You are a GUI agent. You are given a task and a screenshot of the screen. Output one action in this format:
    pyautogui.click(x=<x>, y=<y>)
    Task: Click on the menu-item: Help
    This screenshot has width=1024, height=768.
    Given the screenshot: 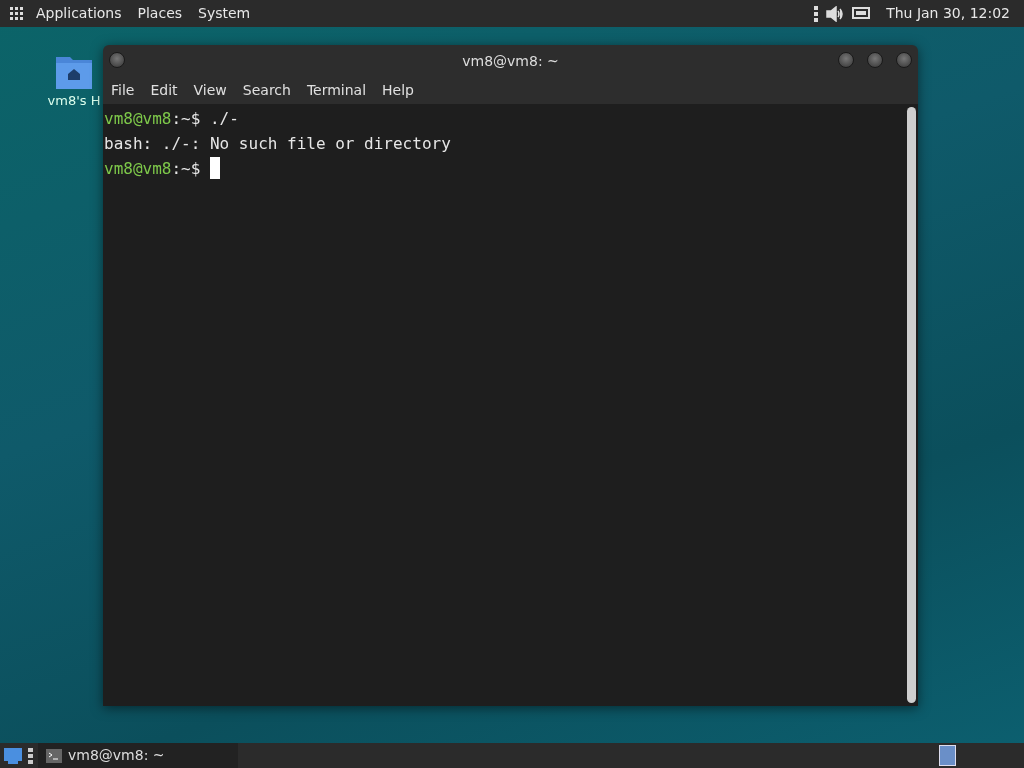 What is the action you would take?
    pyautogui.click(x=398, y=90)
    